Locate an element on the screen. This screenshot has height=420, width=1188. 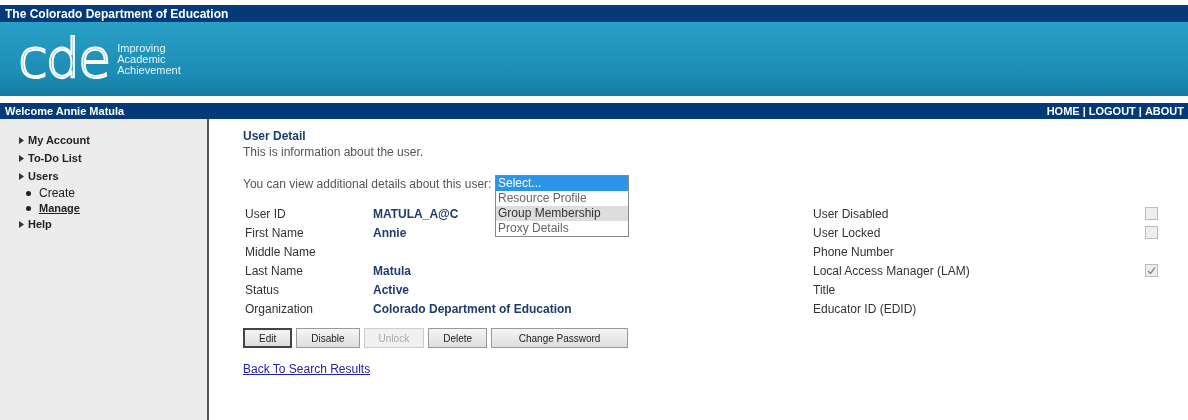
action-button: Edit is located at coordinates (268, 338).